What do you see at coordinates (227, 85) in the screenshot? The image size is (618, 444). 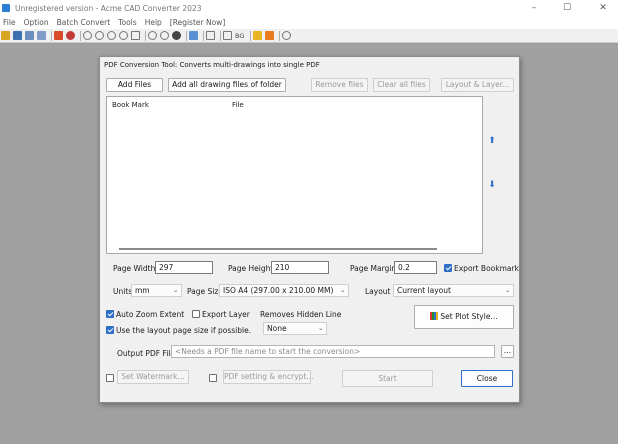 I see `add-folder-button: Add all drawing files of folder` at bounding box center [227, 85].